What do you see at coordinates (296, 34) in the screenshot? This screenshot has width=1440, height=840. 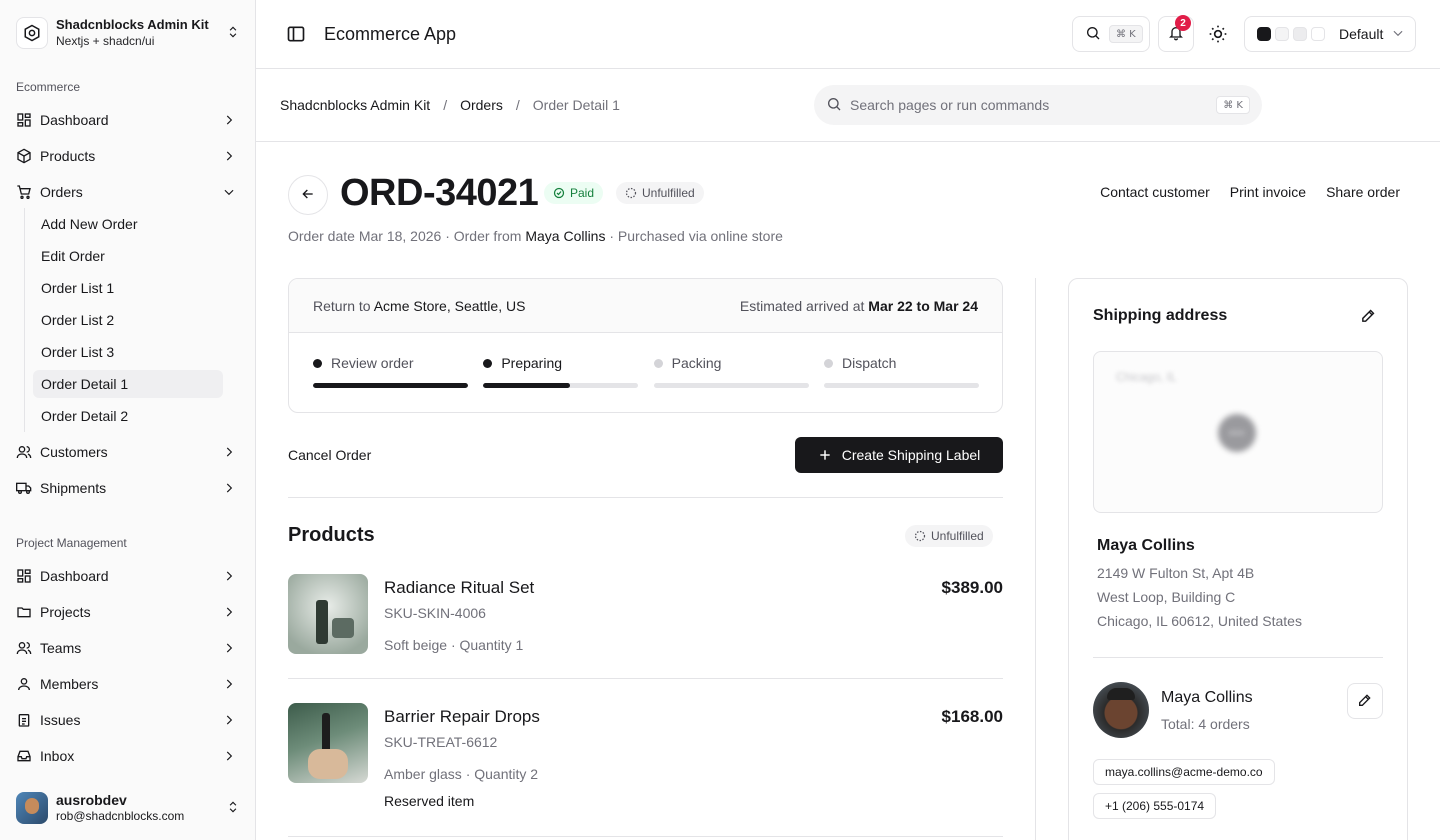 I see `sidebar-toggle-icon` at bounding box center [296, 34].